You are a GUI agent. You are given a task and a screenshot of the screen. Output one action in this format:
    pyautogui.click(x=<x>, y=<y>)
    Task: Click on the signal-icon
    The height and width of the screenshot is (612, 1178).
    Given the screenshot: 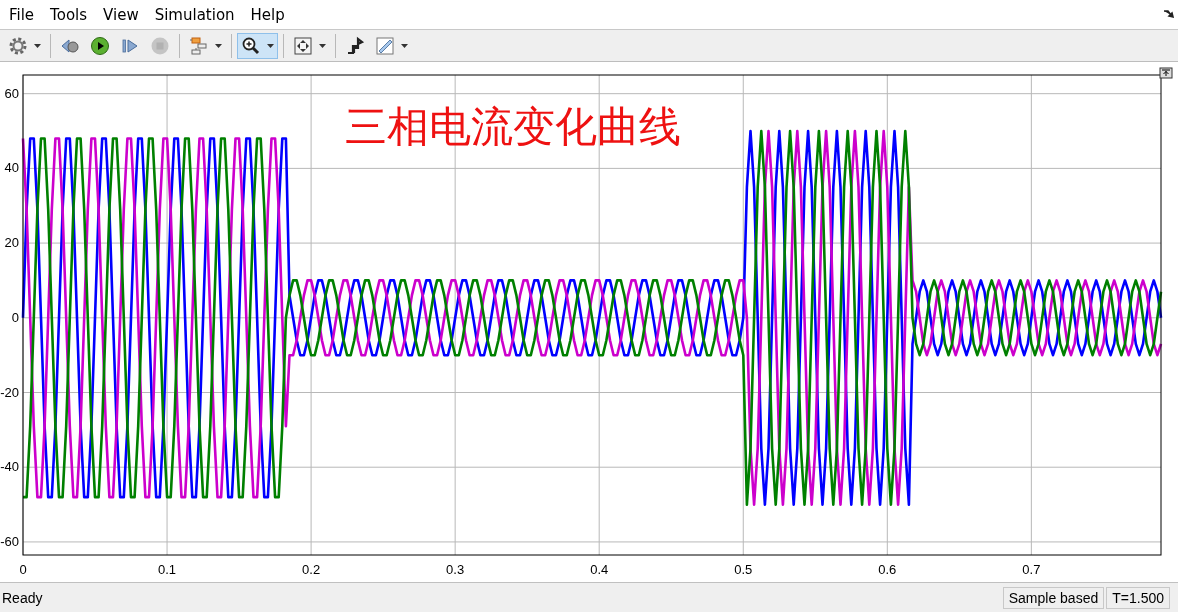 What is the action you would take?
    pyautogui.click(x=355, y=45)
    